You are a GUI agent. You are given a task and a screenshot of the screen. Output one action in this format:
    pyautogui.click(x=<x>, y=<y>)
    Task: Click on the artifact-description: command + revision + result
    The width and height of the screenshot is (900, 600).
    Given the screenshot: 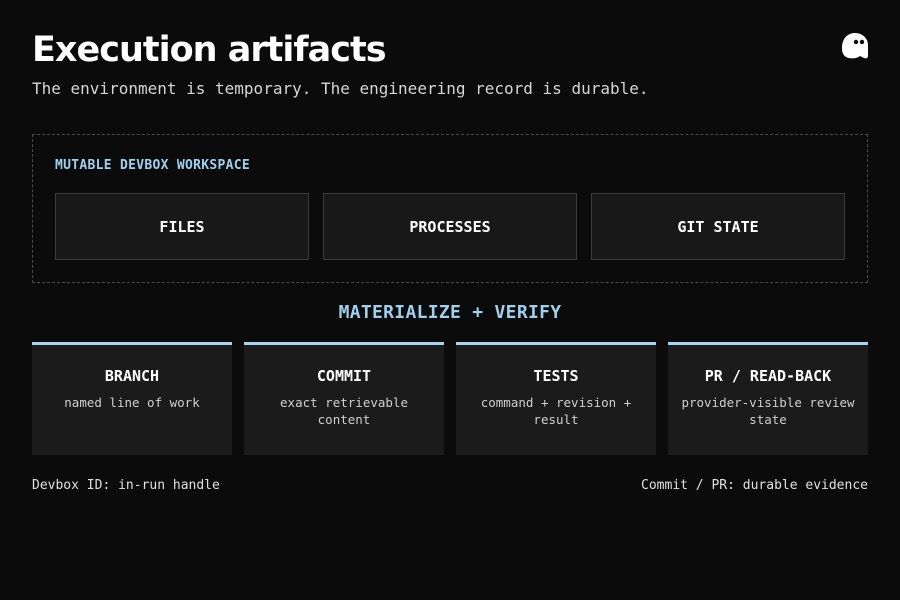 What is the action you would take?
    pyautogui.click(x=556, y=411)
    